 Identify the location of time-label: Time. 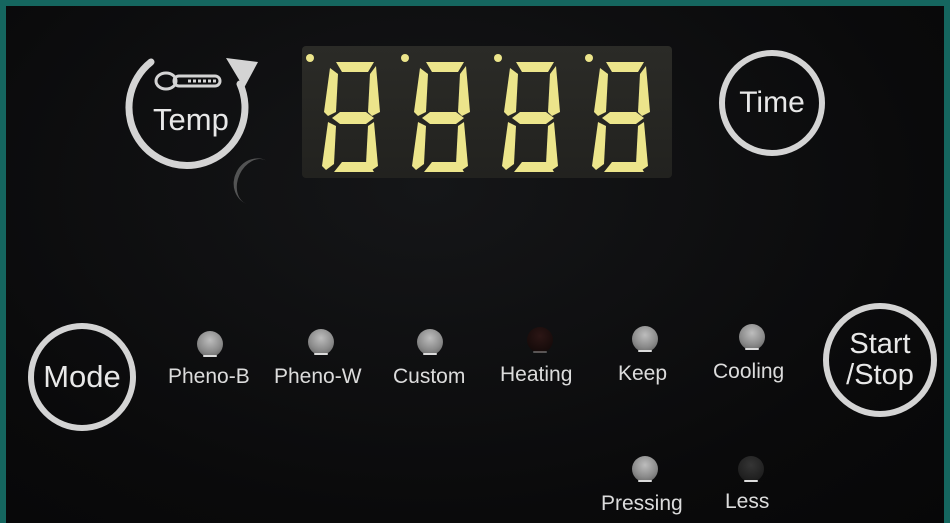
(772, 102).